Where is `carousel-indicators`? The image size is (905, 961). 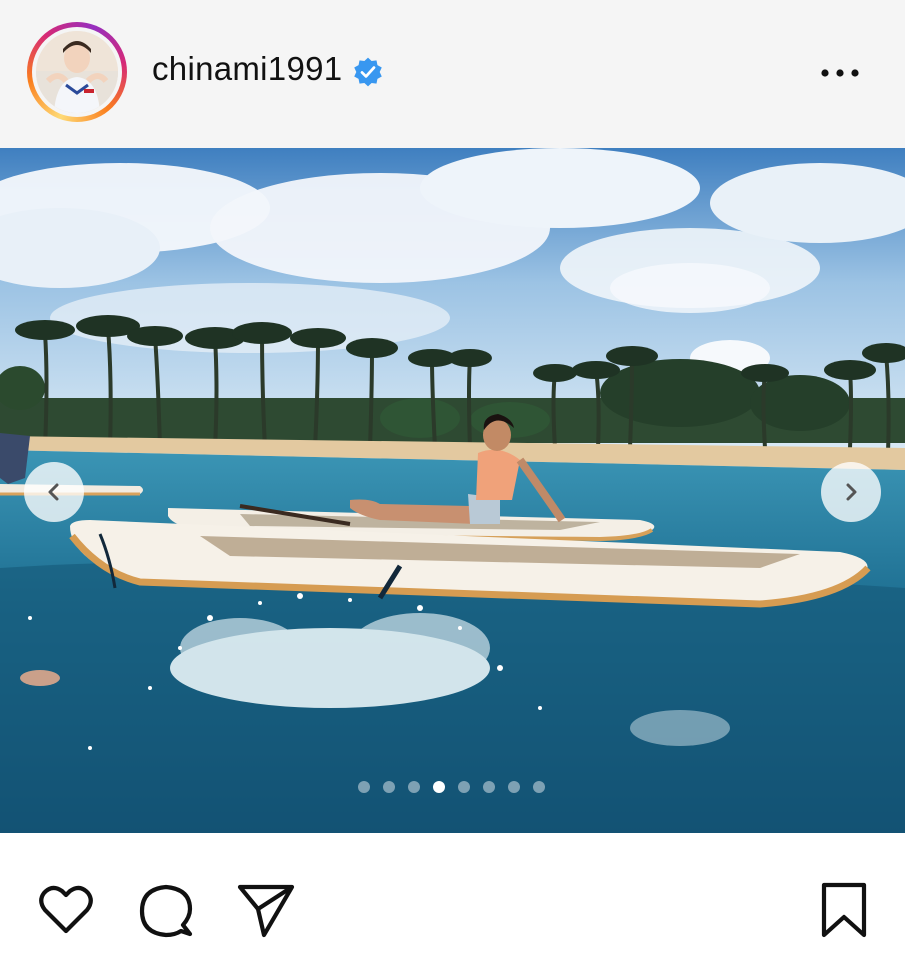 carousel-indicators is located at coordinates (451, 788).